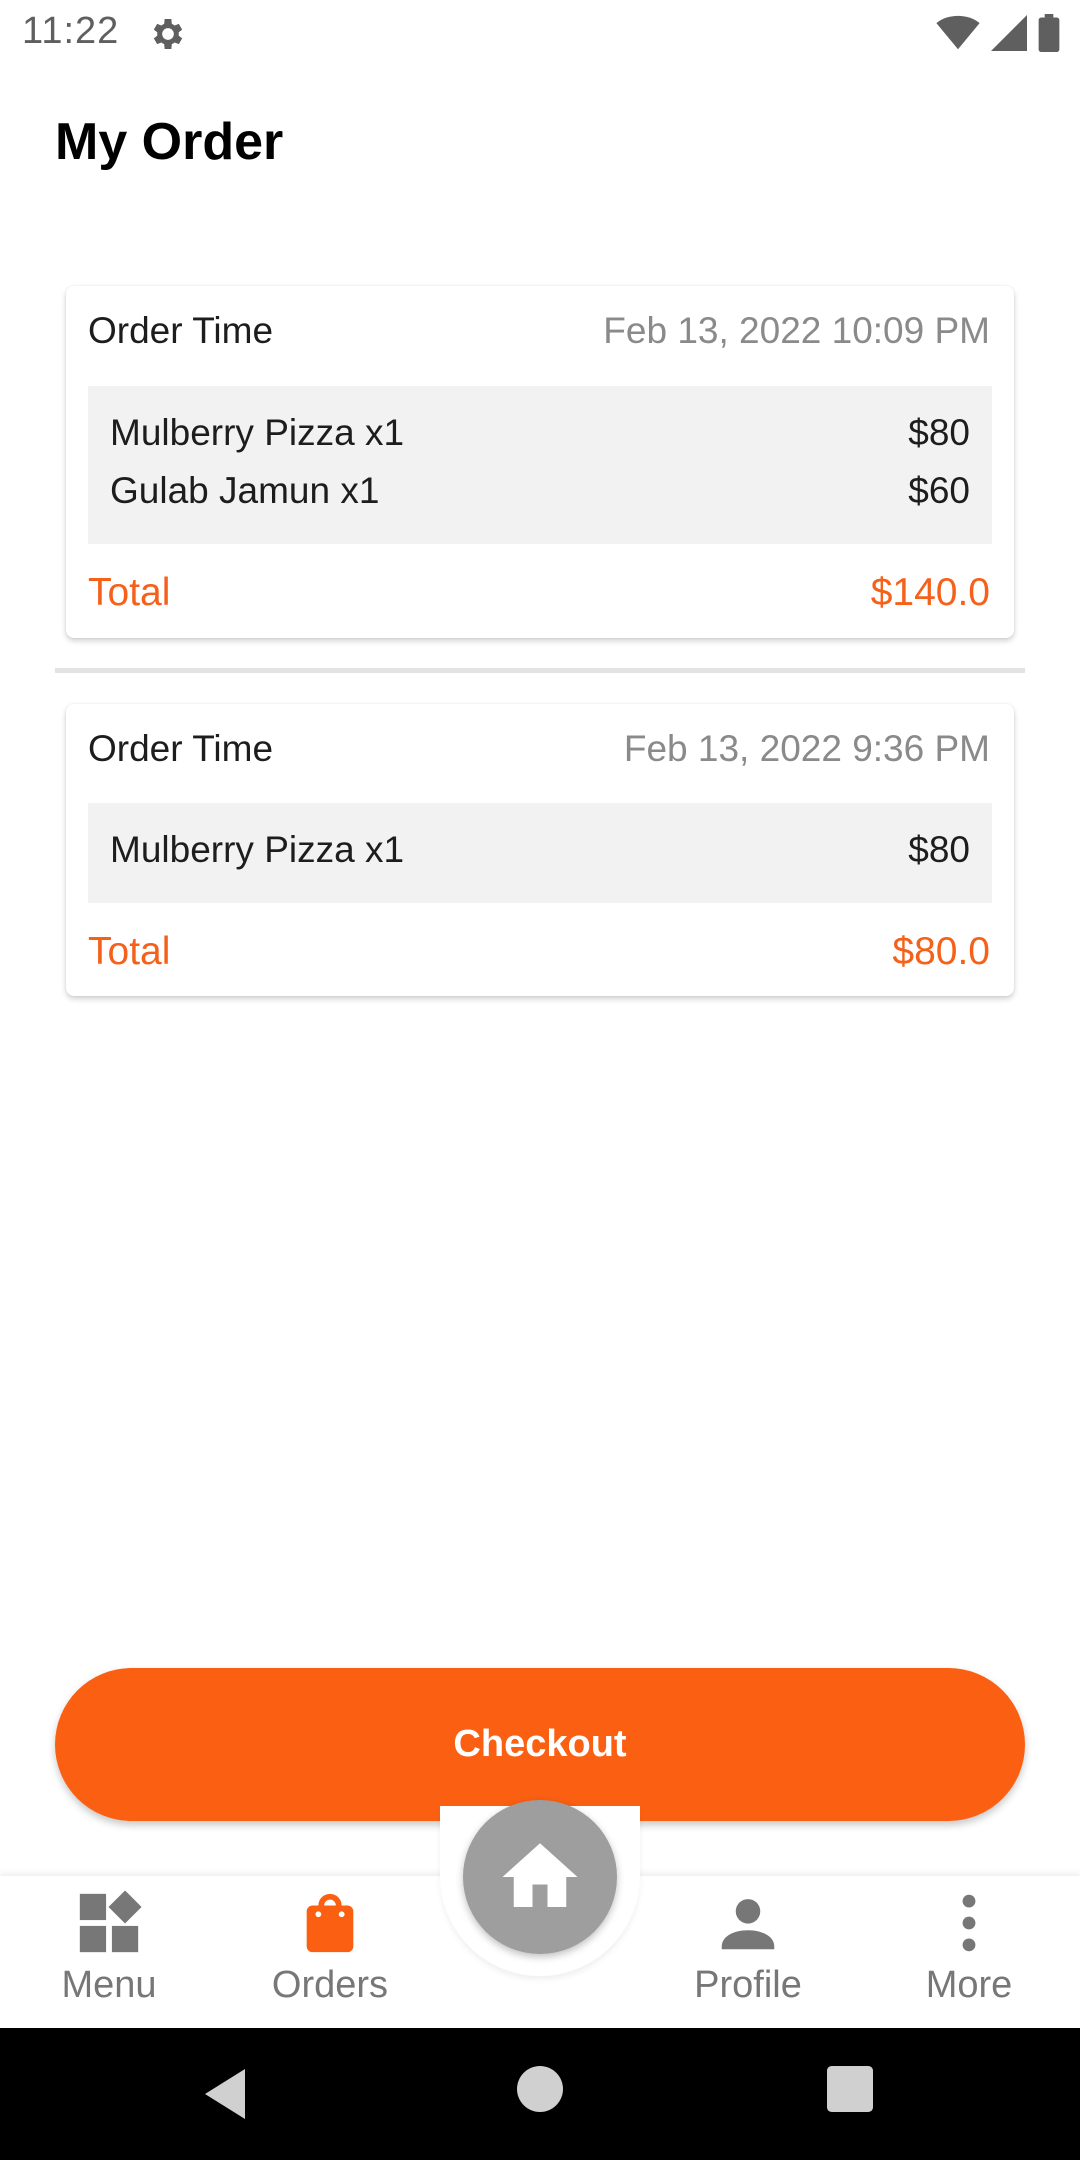  What do you see at coordinates (1049, 33) in the screenshot?
I see `battery-icon` at bounding box center [1049, 33].